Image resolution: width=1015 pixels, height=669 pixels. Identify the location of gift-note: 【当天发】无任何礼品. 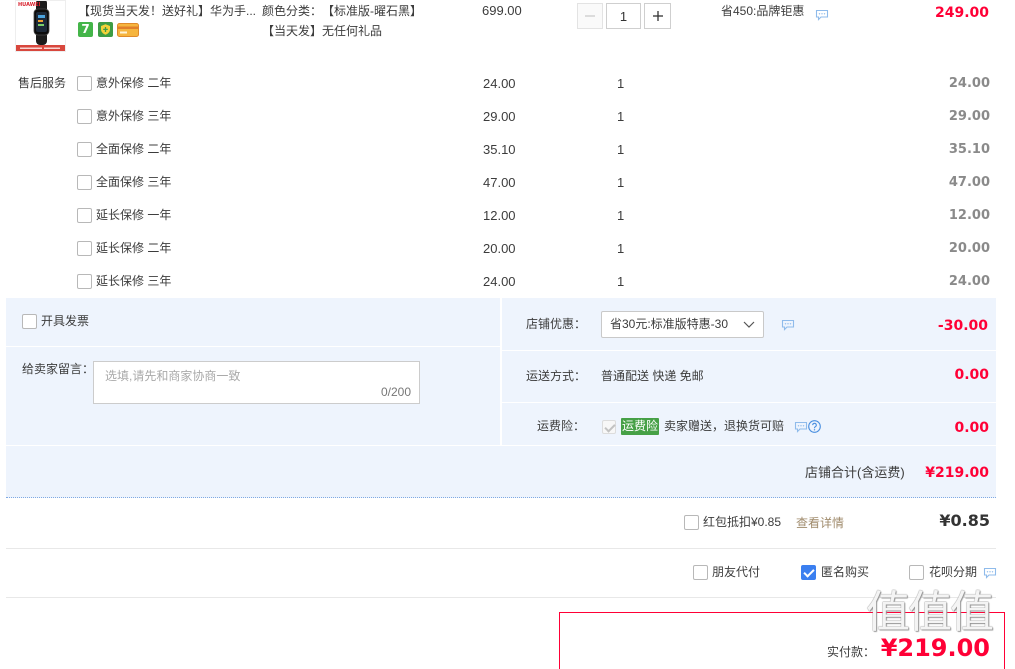
(322, 31).